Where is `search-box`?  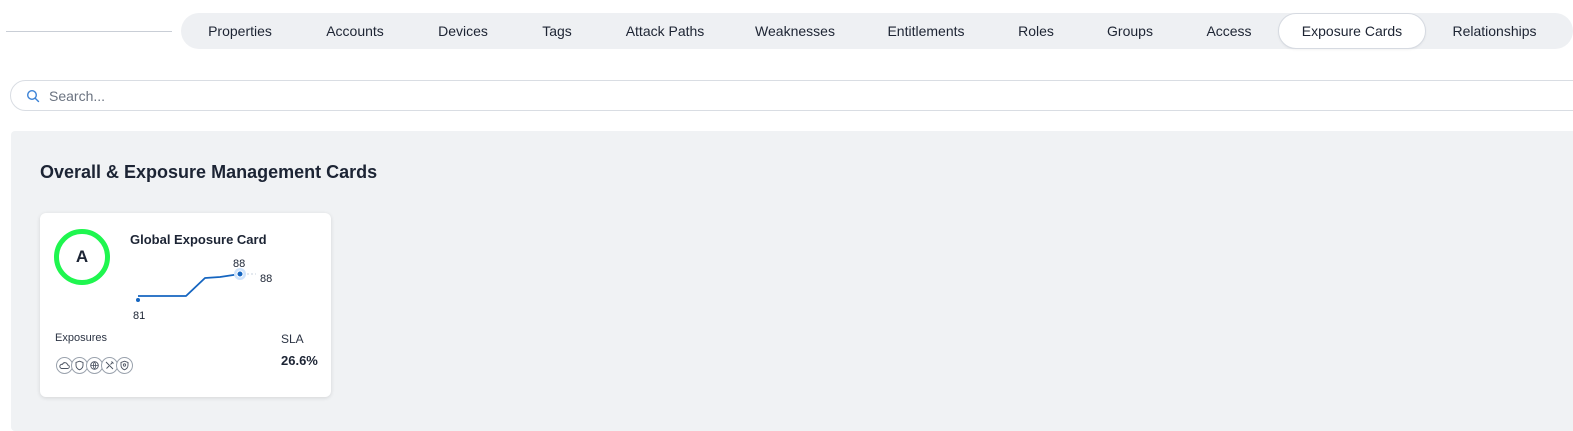 search-box is located at coordinates (791, 95).